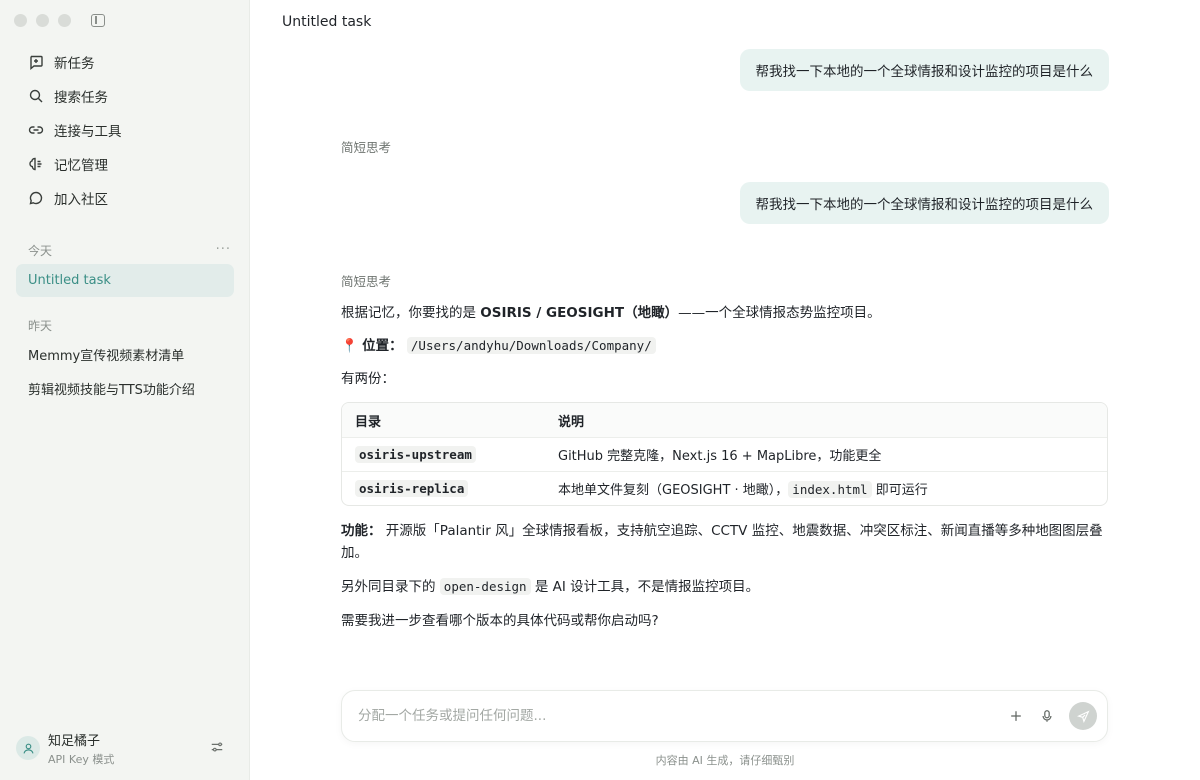  Describe the element at coordinates (531, 345) in the screenshot. I see `location-path: /Users/andyhu/Downloads/Company/` at that location.